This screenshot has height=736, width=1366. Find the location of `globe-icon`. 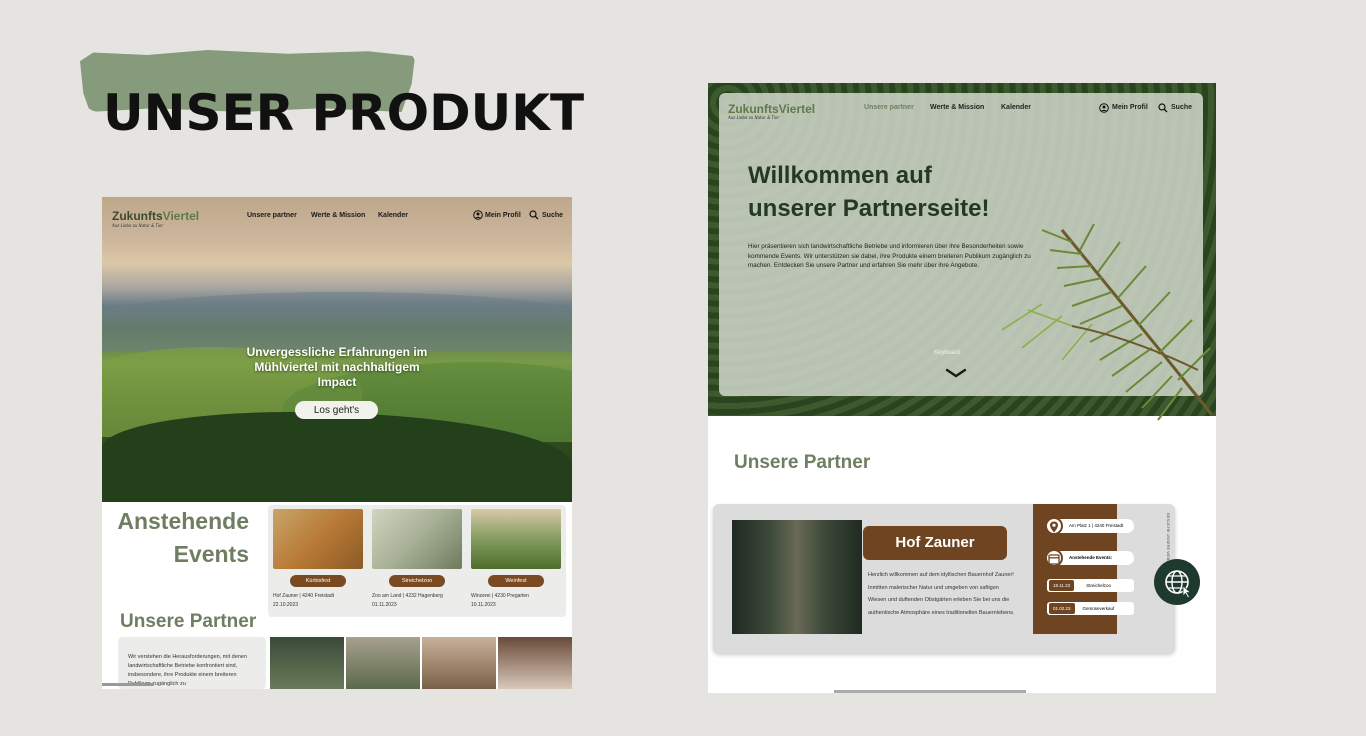

globe-icon is located at coordinates (1177, 582).